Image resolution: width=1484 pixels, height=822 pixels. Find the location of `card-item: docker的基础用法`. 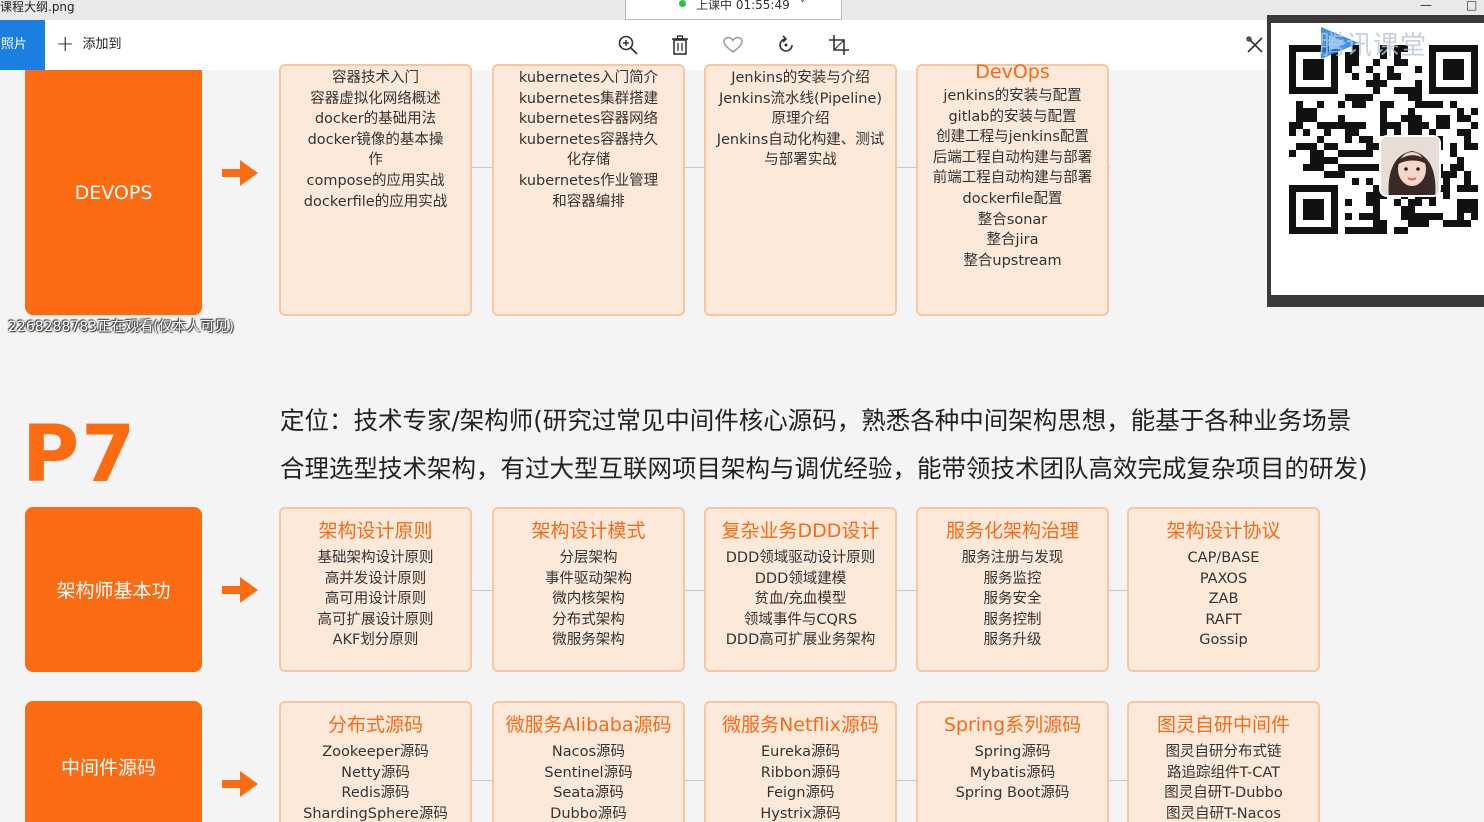

card-item: docker的基础用法 is located at coordinates (375, 119).